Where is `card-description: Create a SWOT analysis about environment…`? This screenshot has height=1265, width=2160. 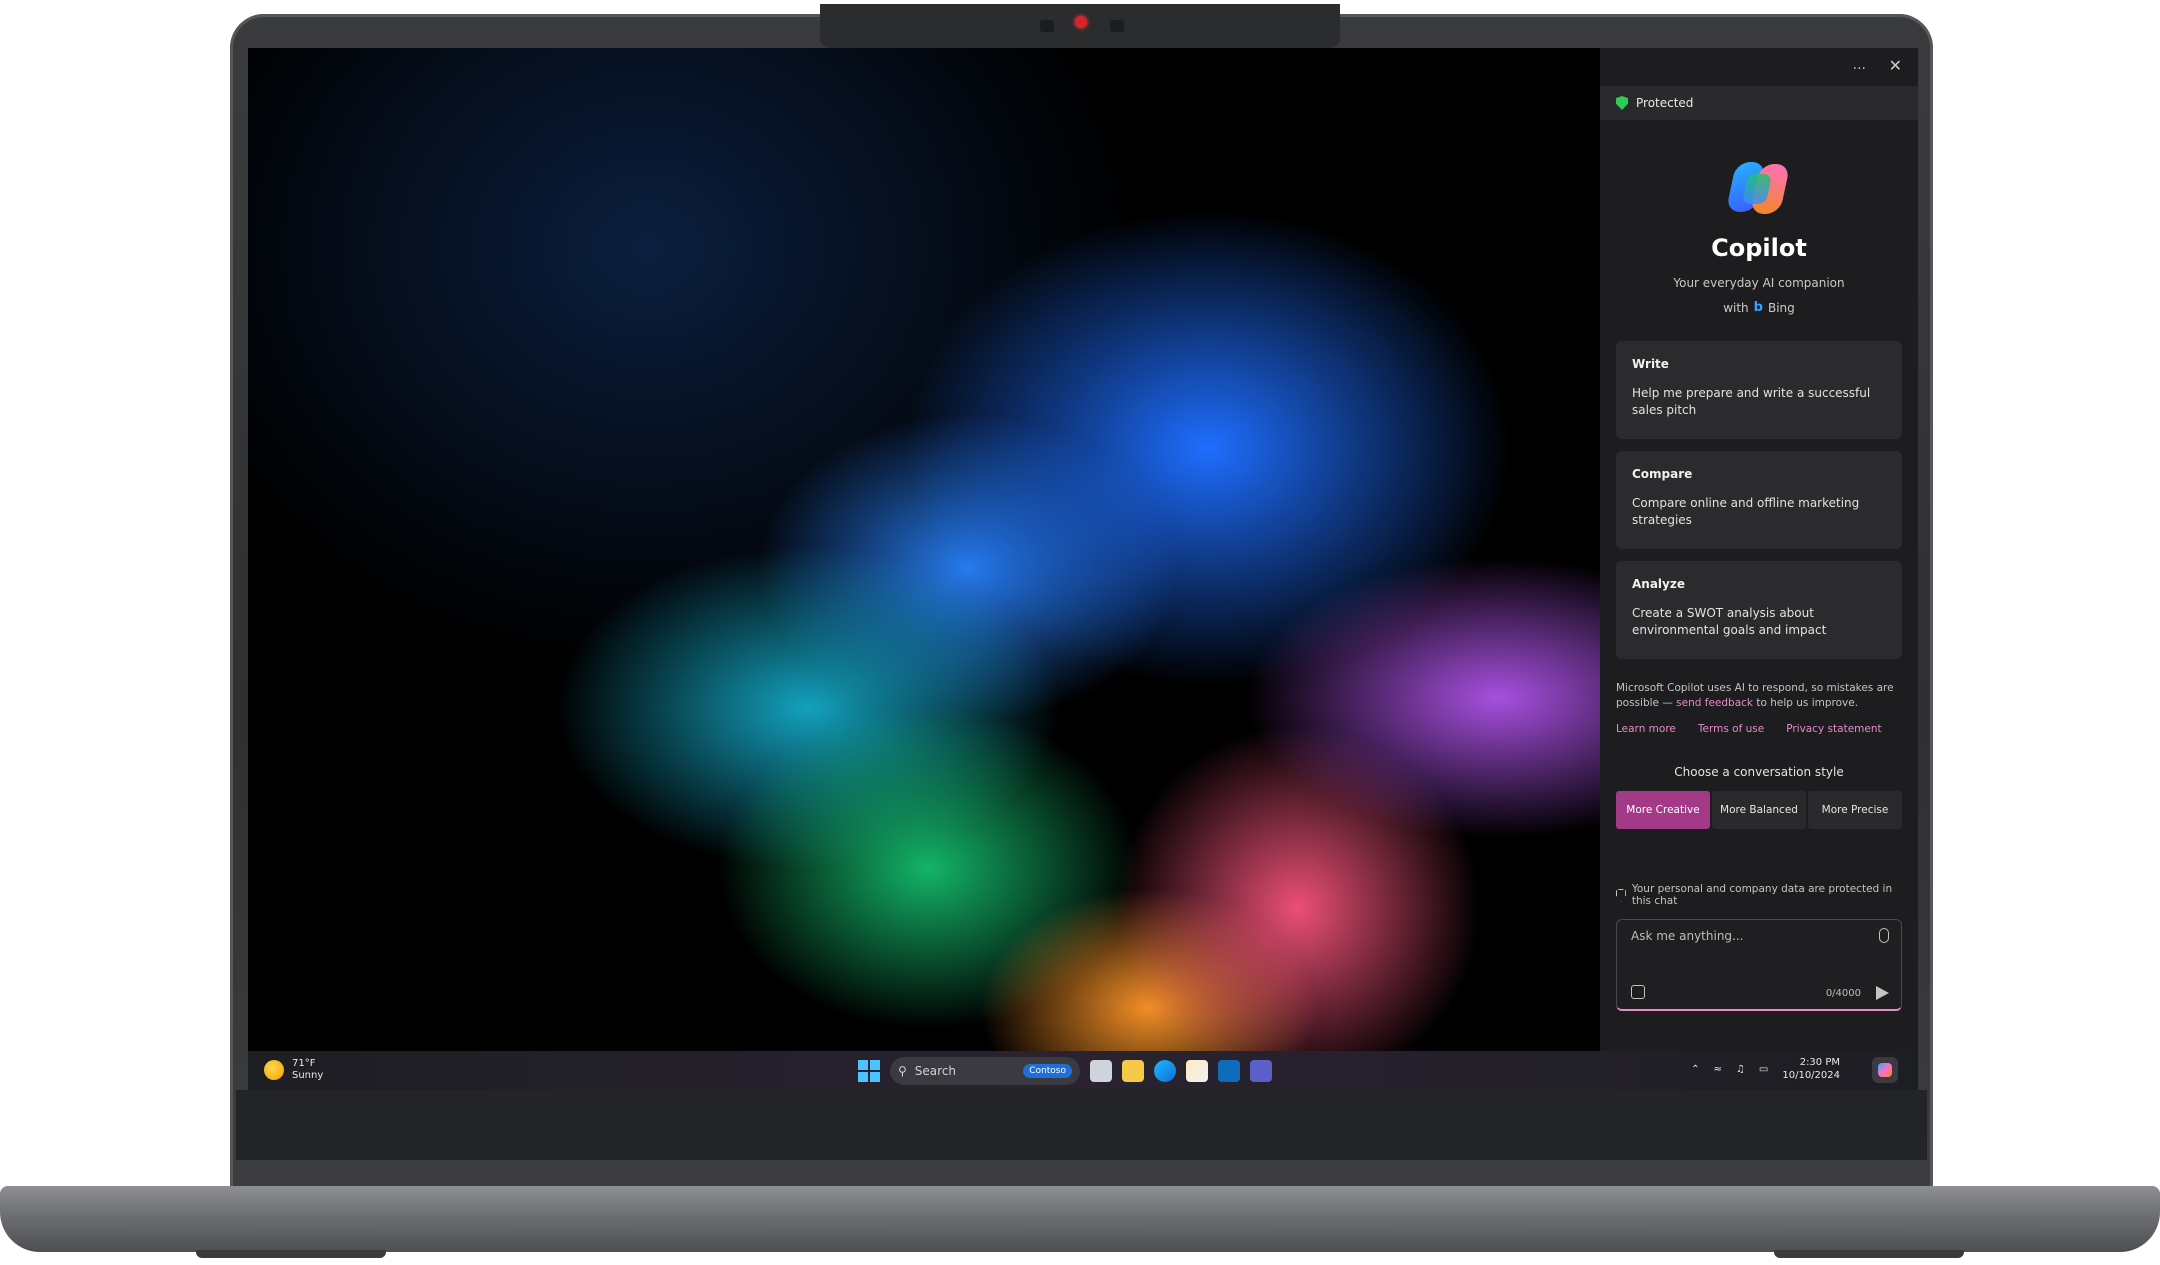 card-description: Create a SWOT analysis about environment… is located at coordinates (1729, 621).